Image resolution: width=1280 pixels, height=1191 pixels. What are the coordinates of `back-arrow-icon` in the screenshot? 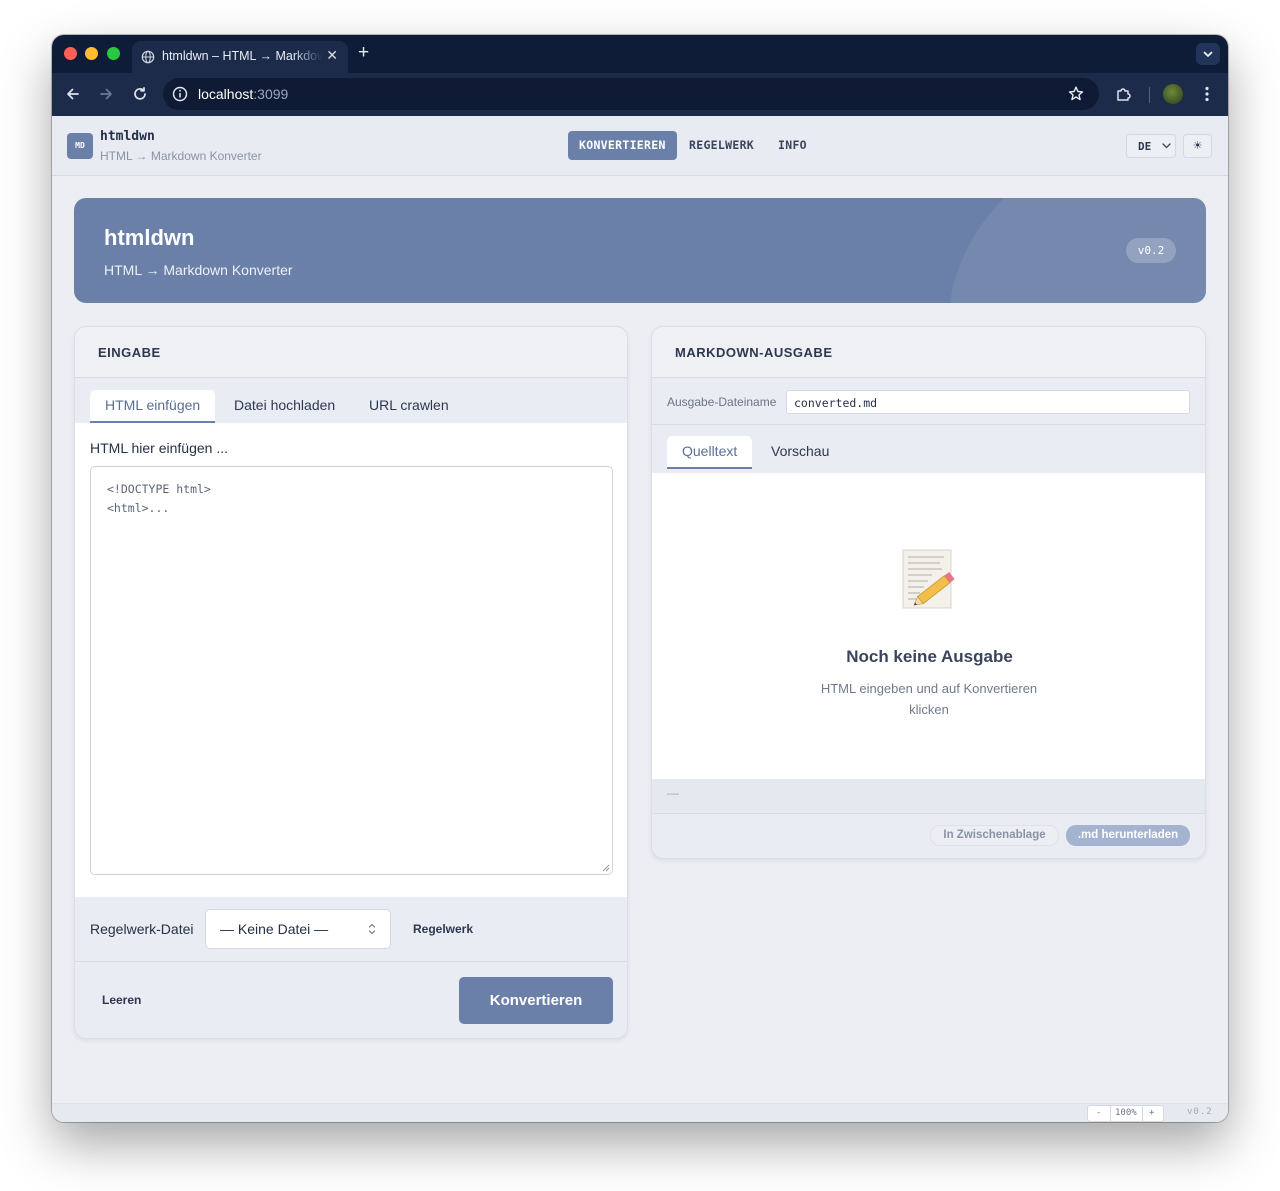 It's located at (73, 94).